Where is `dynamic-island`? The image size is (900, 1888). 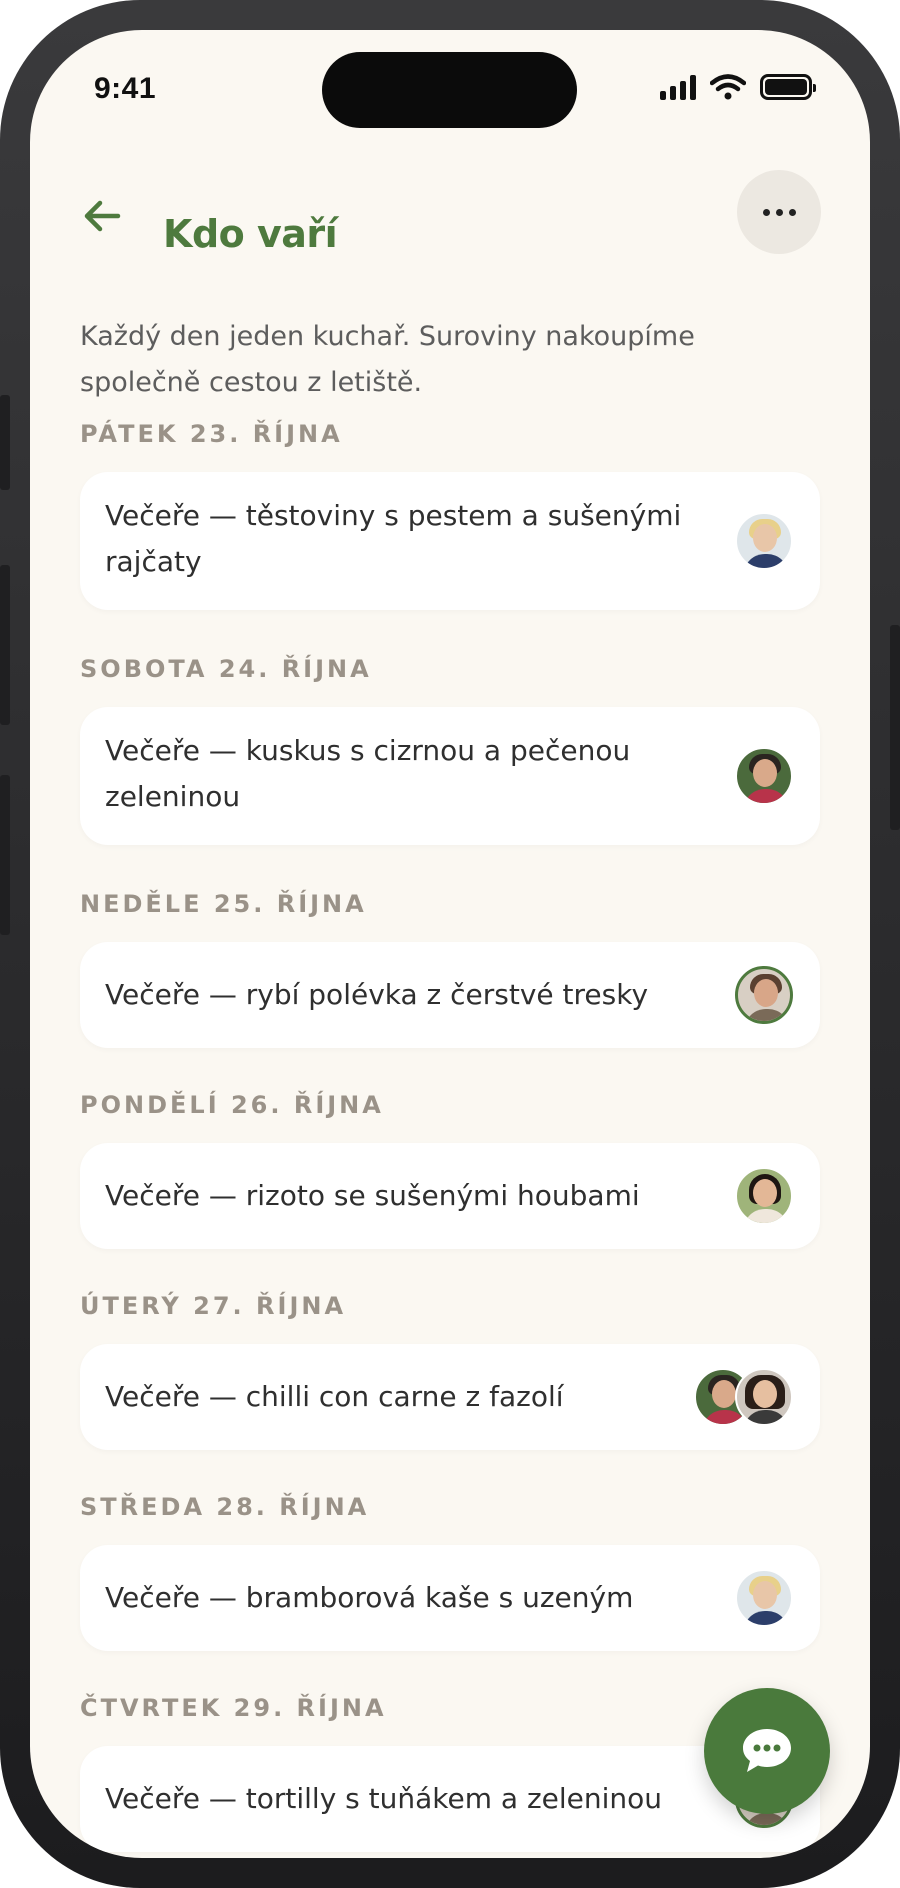
dynamic-island is located at coordinates (449, 90).